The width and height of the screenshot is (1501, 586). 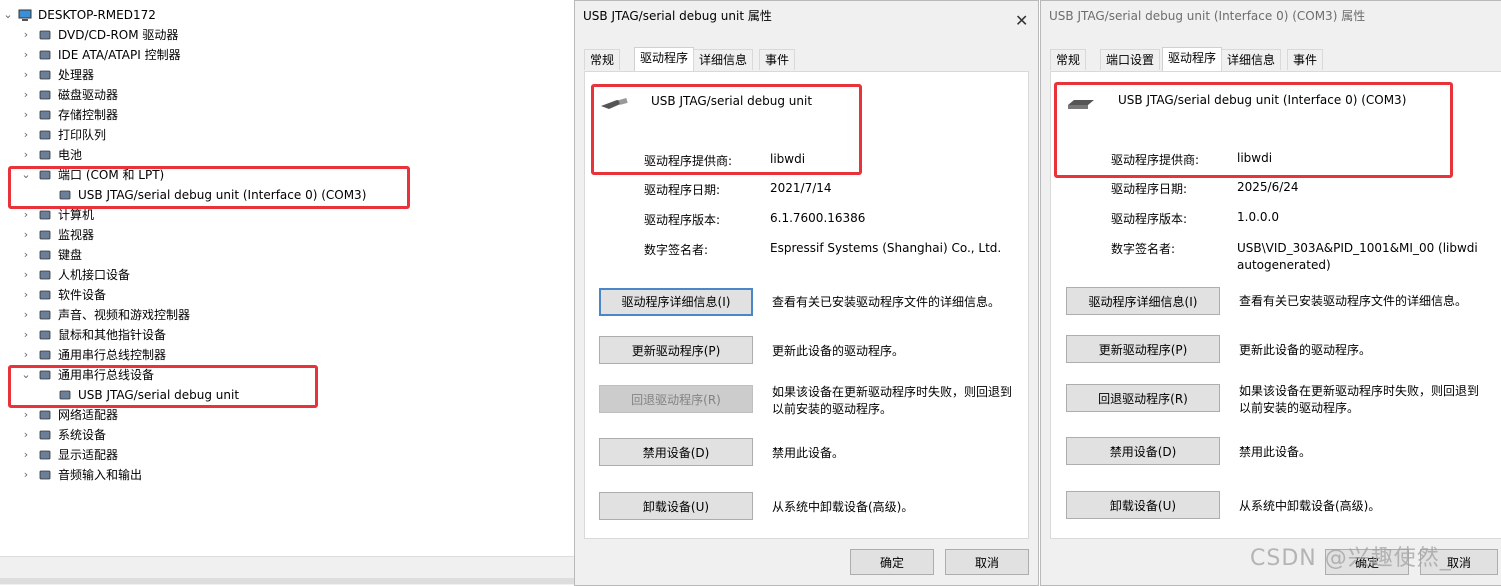 I want to click on processor-icon, so click(x=45, y=75).